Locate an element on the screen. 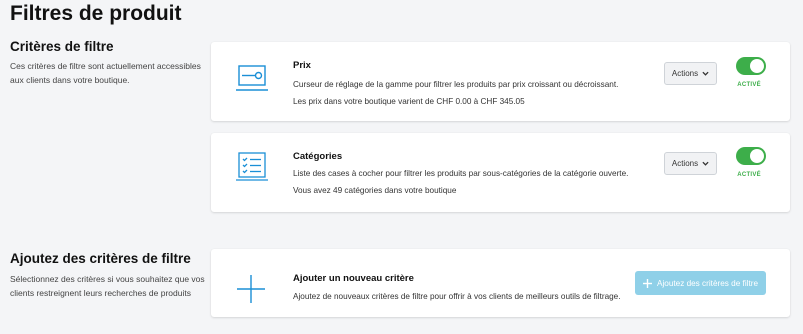  add-filter-button: Ajoutez des critères de filtre is located at coordinates (700, 283).